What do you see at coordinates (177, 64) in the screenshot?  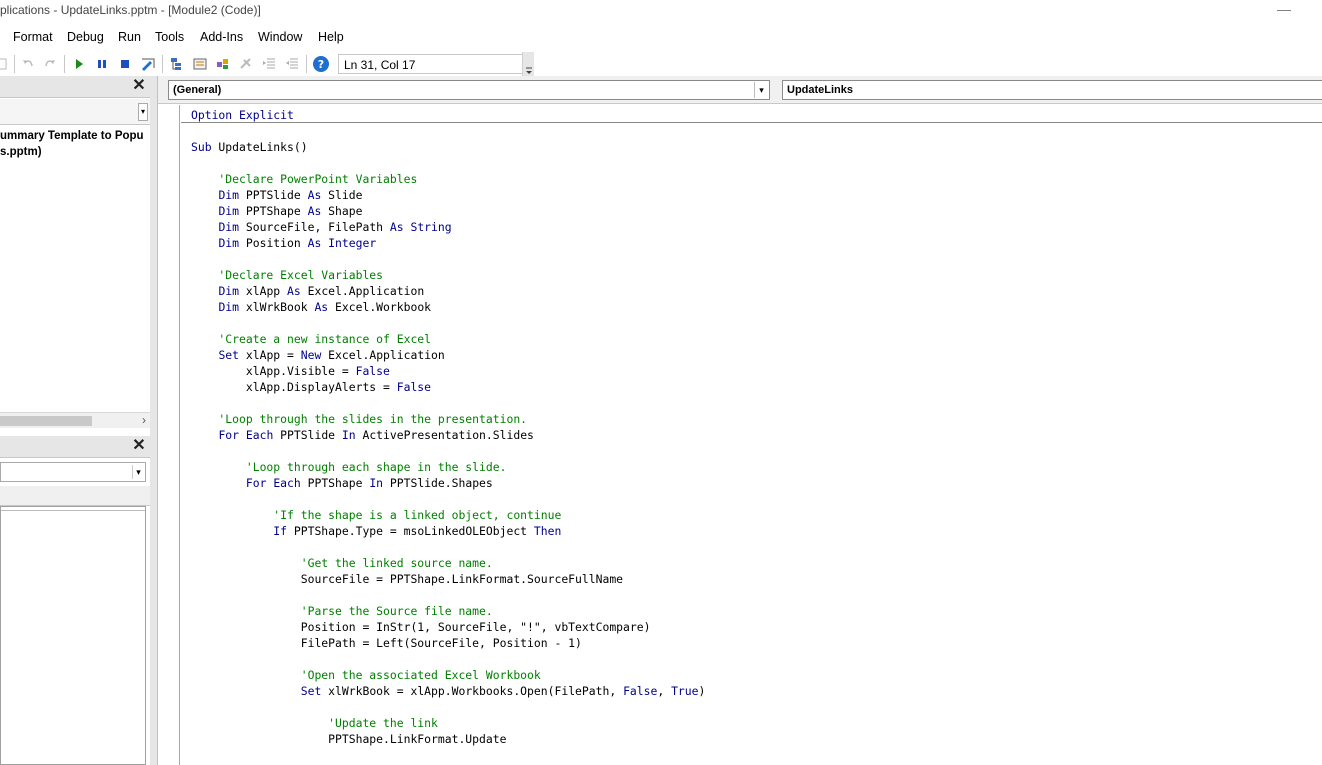 I see `project-explorer-icon` at bounding box center [177, 64].